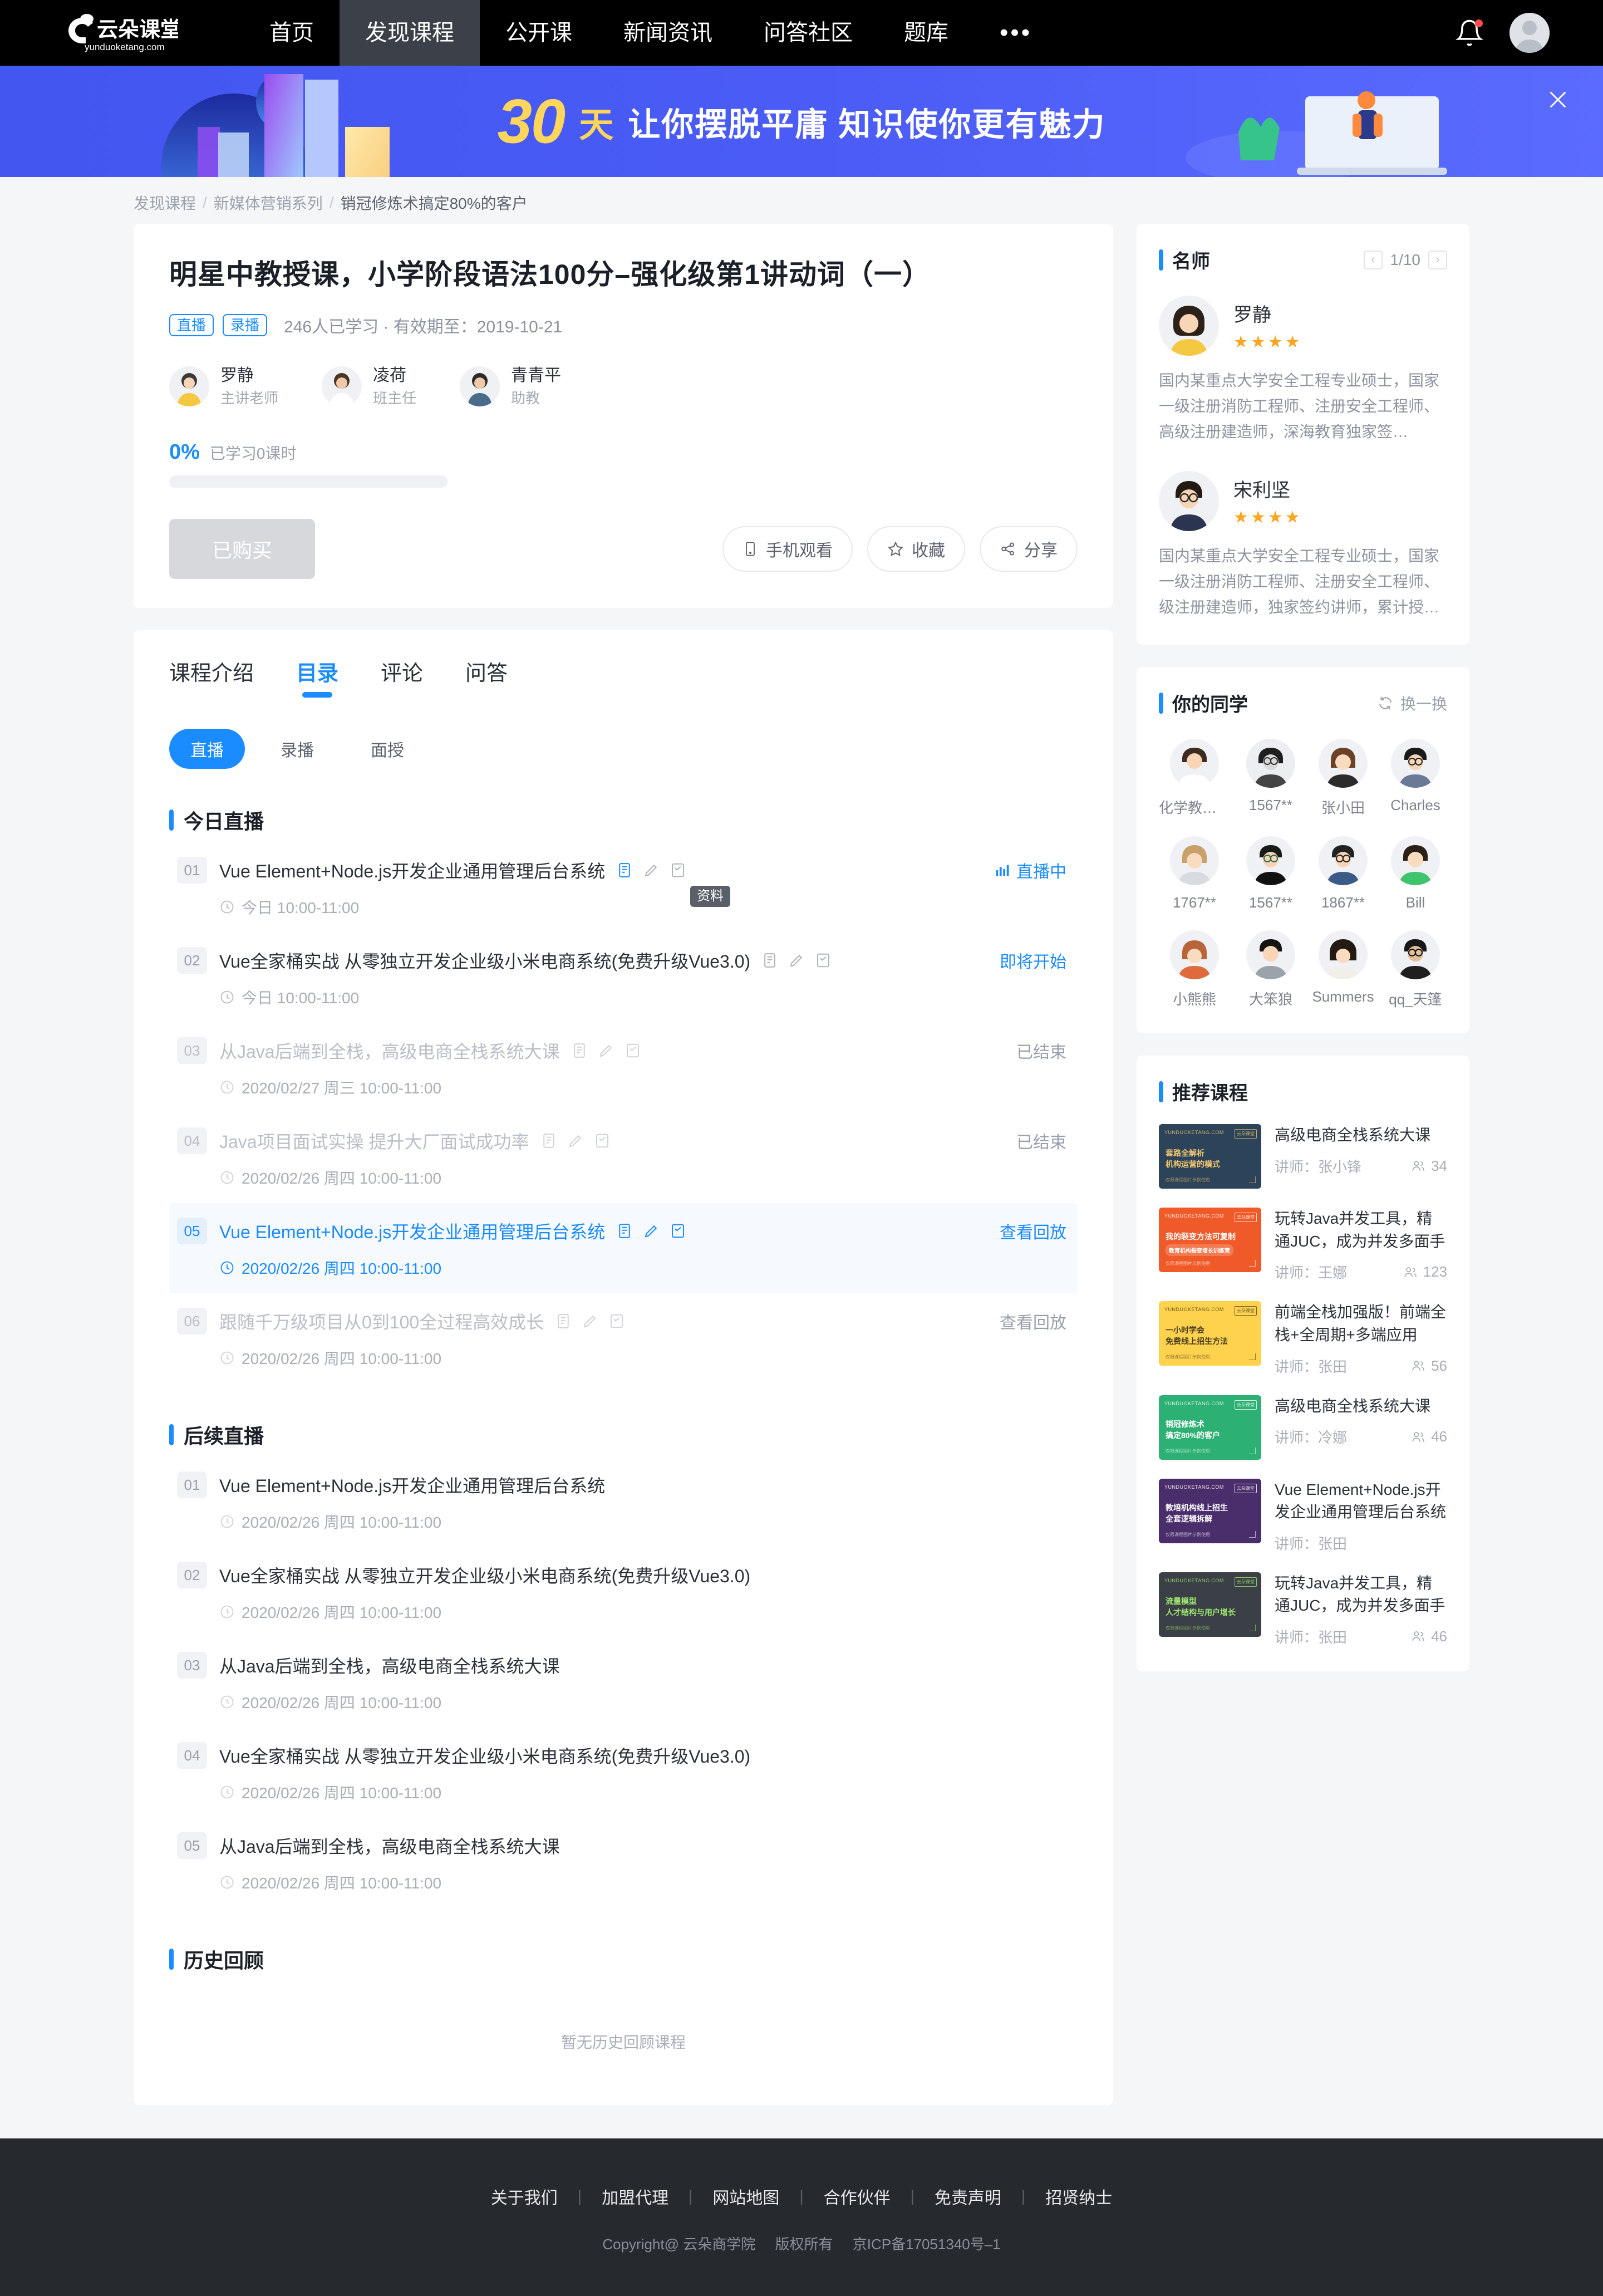 This screenshot has width=1603, height=2296. What do you see at coordinates (967, 2196) in the screenshot?
I see `footer-link-disclaimer: 免责声明` at bounding box center [967, 2196].